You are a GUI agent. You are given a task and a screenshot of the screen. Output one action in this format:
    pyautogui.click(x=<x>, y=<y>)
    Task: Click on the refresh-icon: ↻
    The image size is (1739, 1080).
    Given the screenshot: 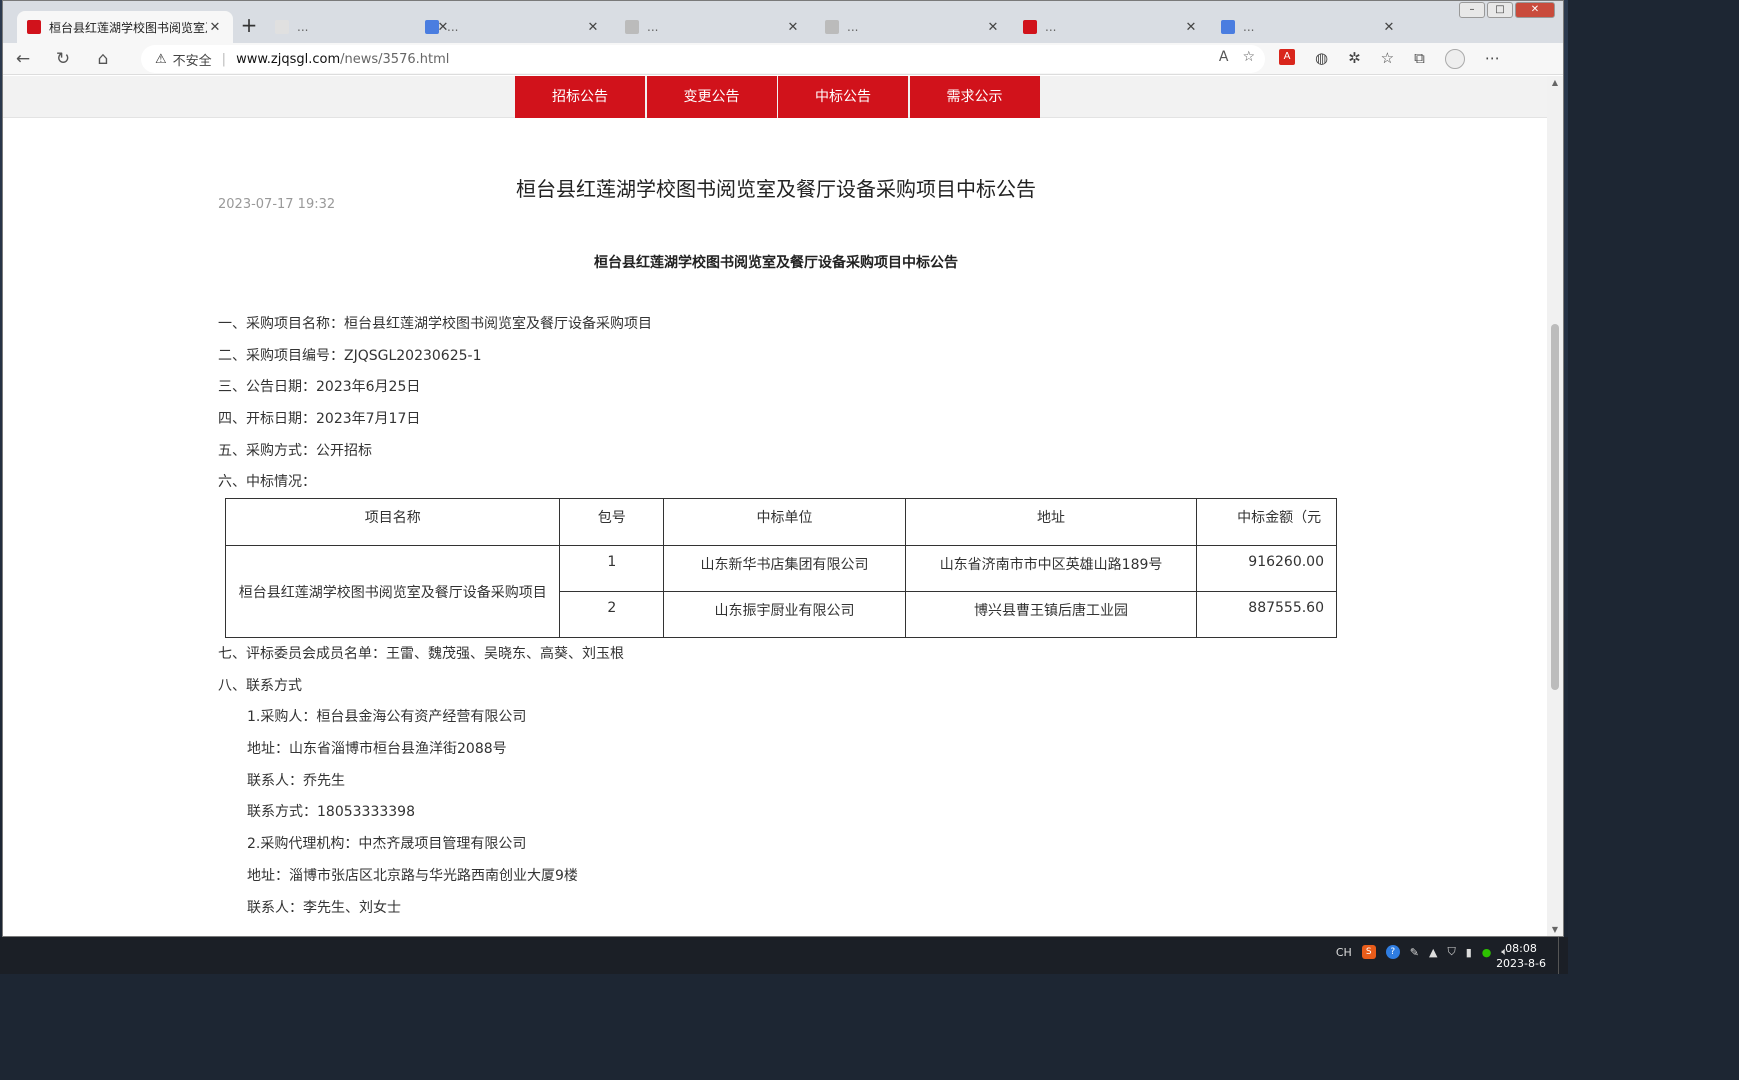 What is the action you would take?
    pyautogui.click(x=63, y=59)
    